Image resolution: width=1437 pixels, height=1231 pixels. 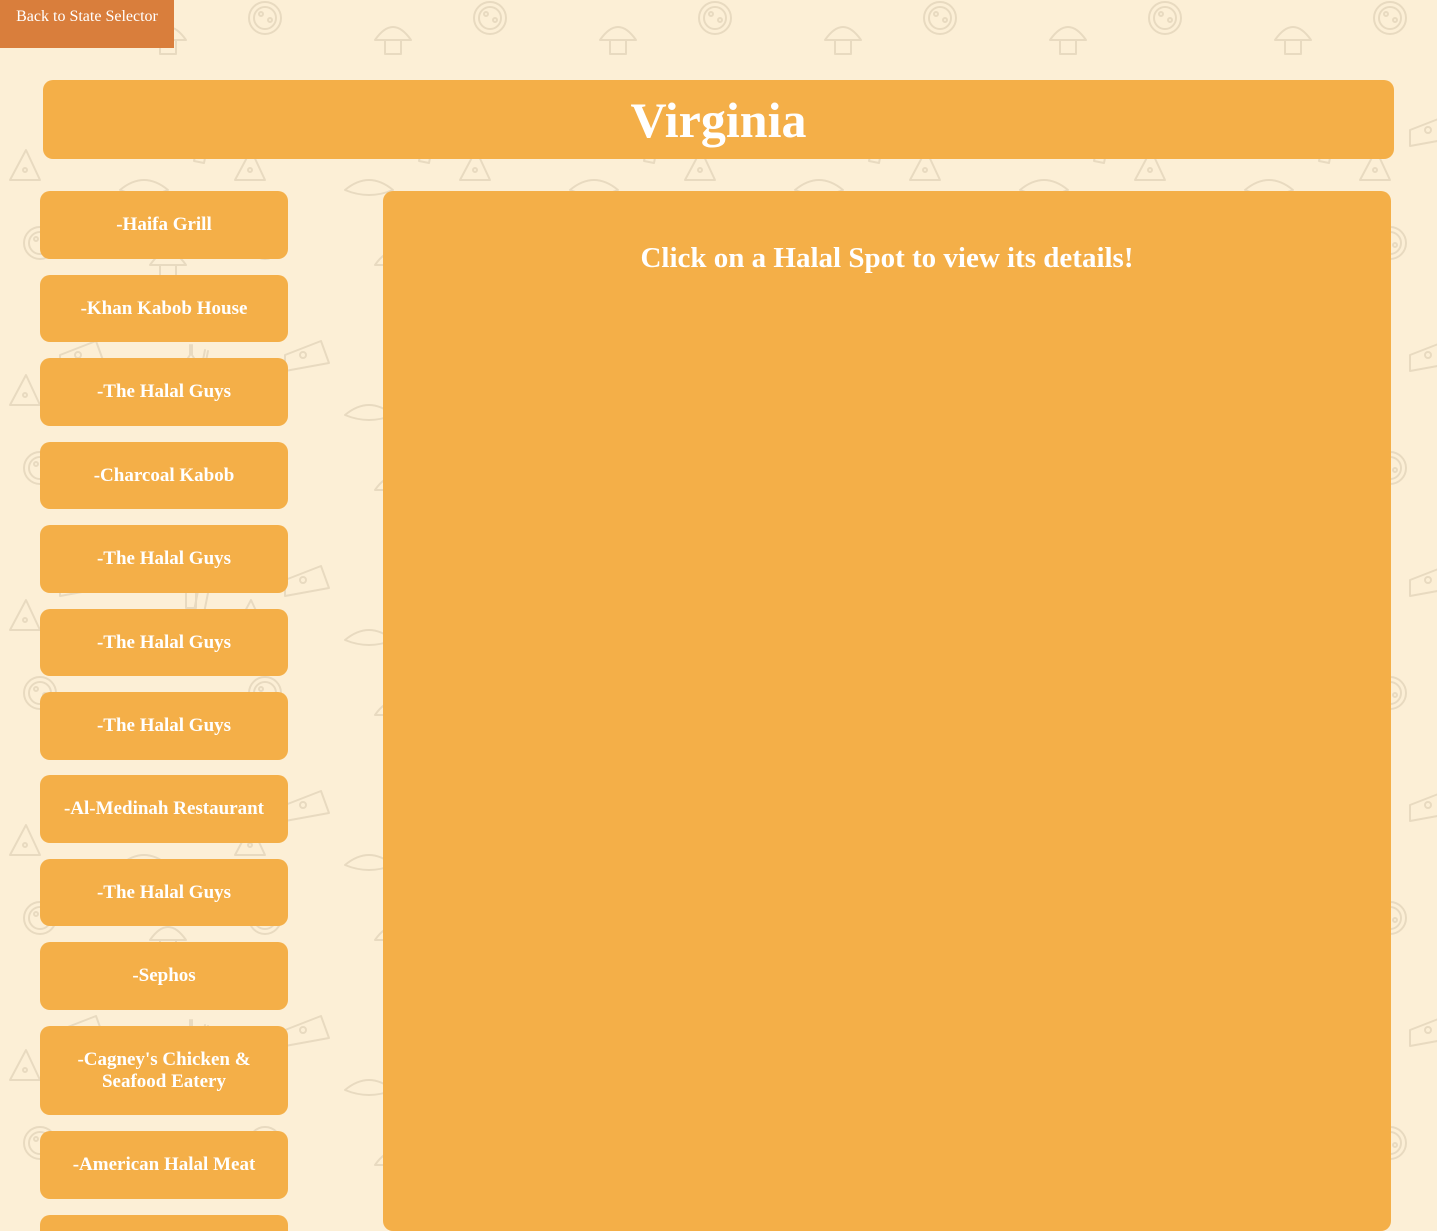 I want to click on spot-button-cagneys-chicken-seafood-eatery: -Cagney's Chicken & Seafood Eatery, so click(x=164, y=1070).